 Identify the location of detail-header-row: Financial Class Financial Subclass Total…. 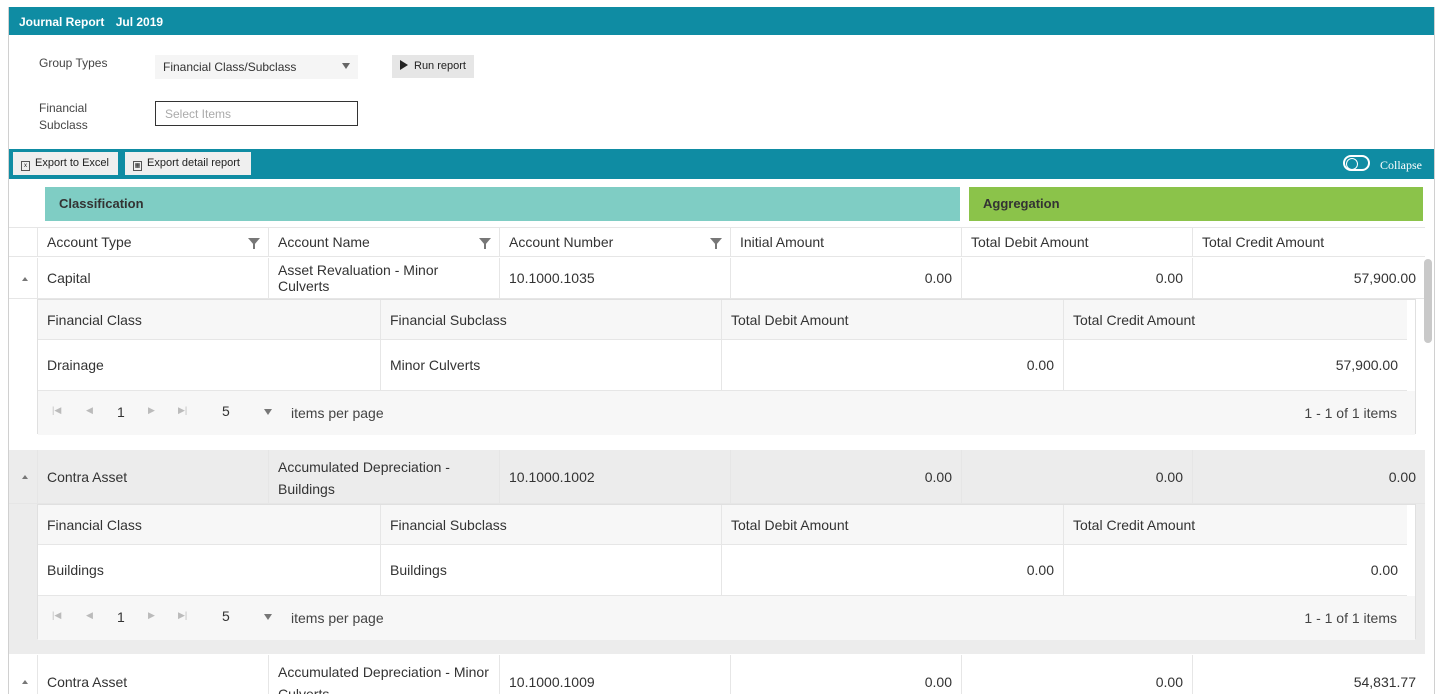
(722, 320).